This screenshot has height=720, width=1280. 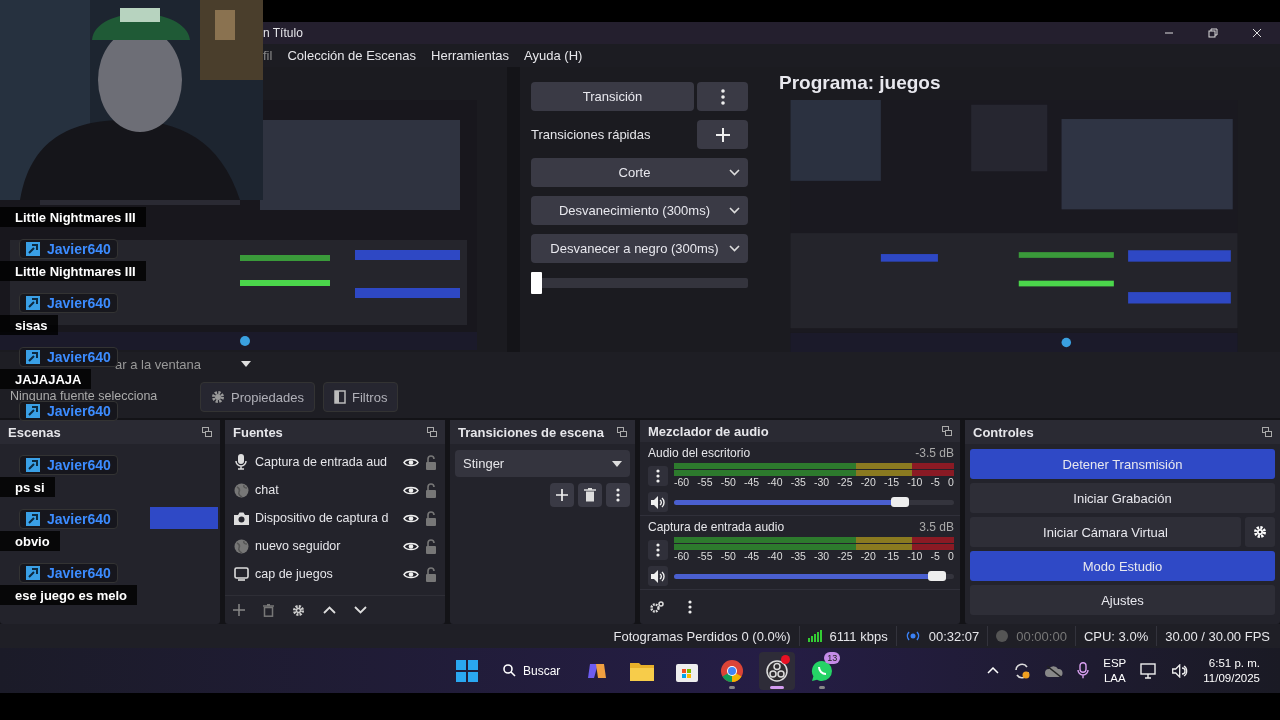 What do you see at coordinates (326, 490) in the screenshot?
I see `source-name: chat` at bounding box center [326, 490].